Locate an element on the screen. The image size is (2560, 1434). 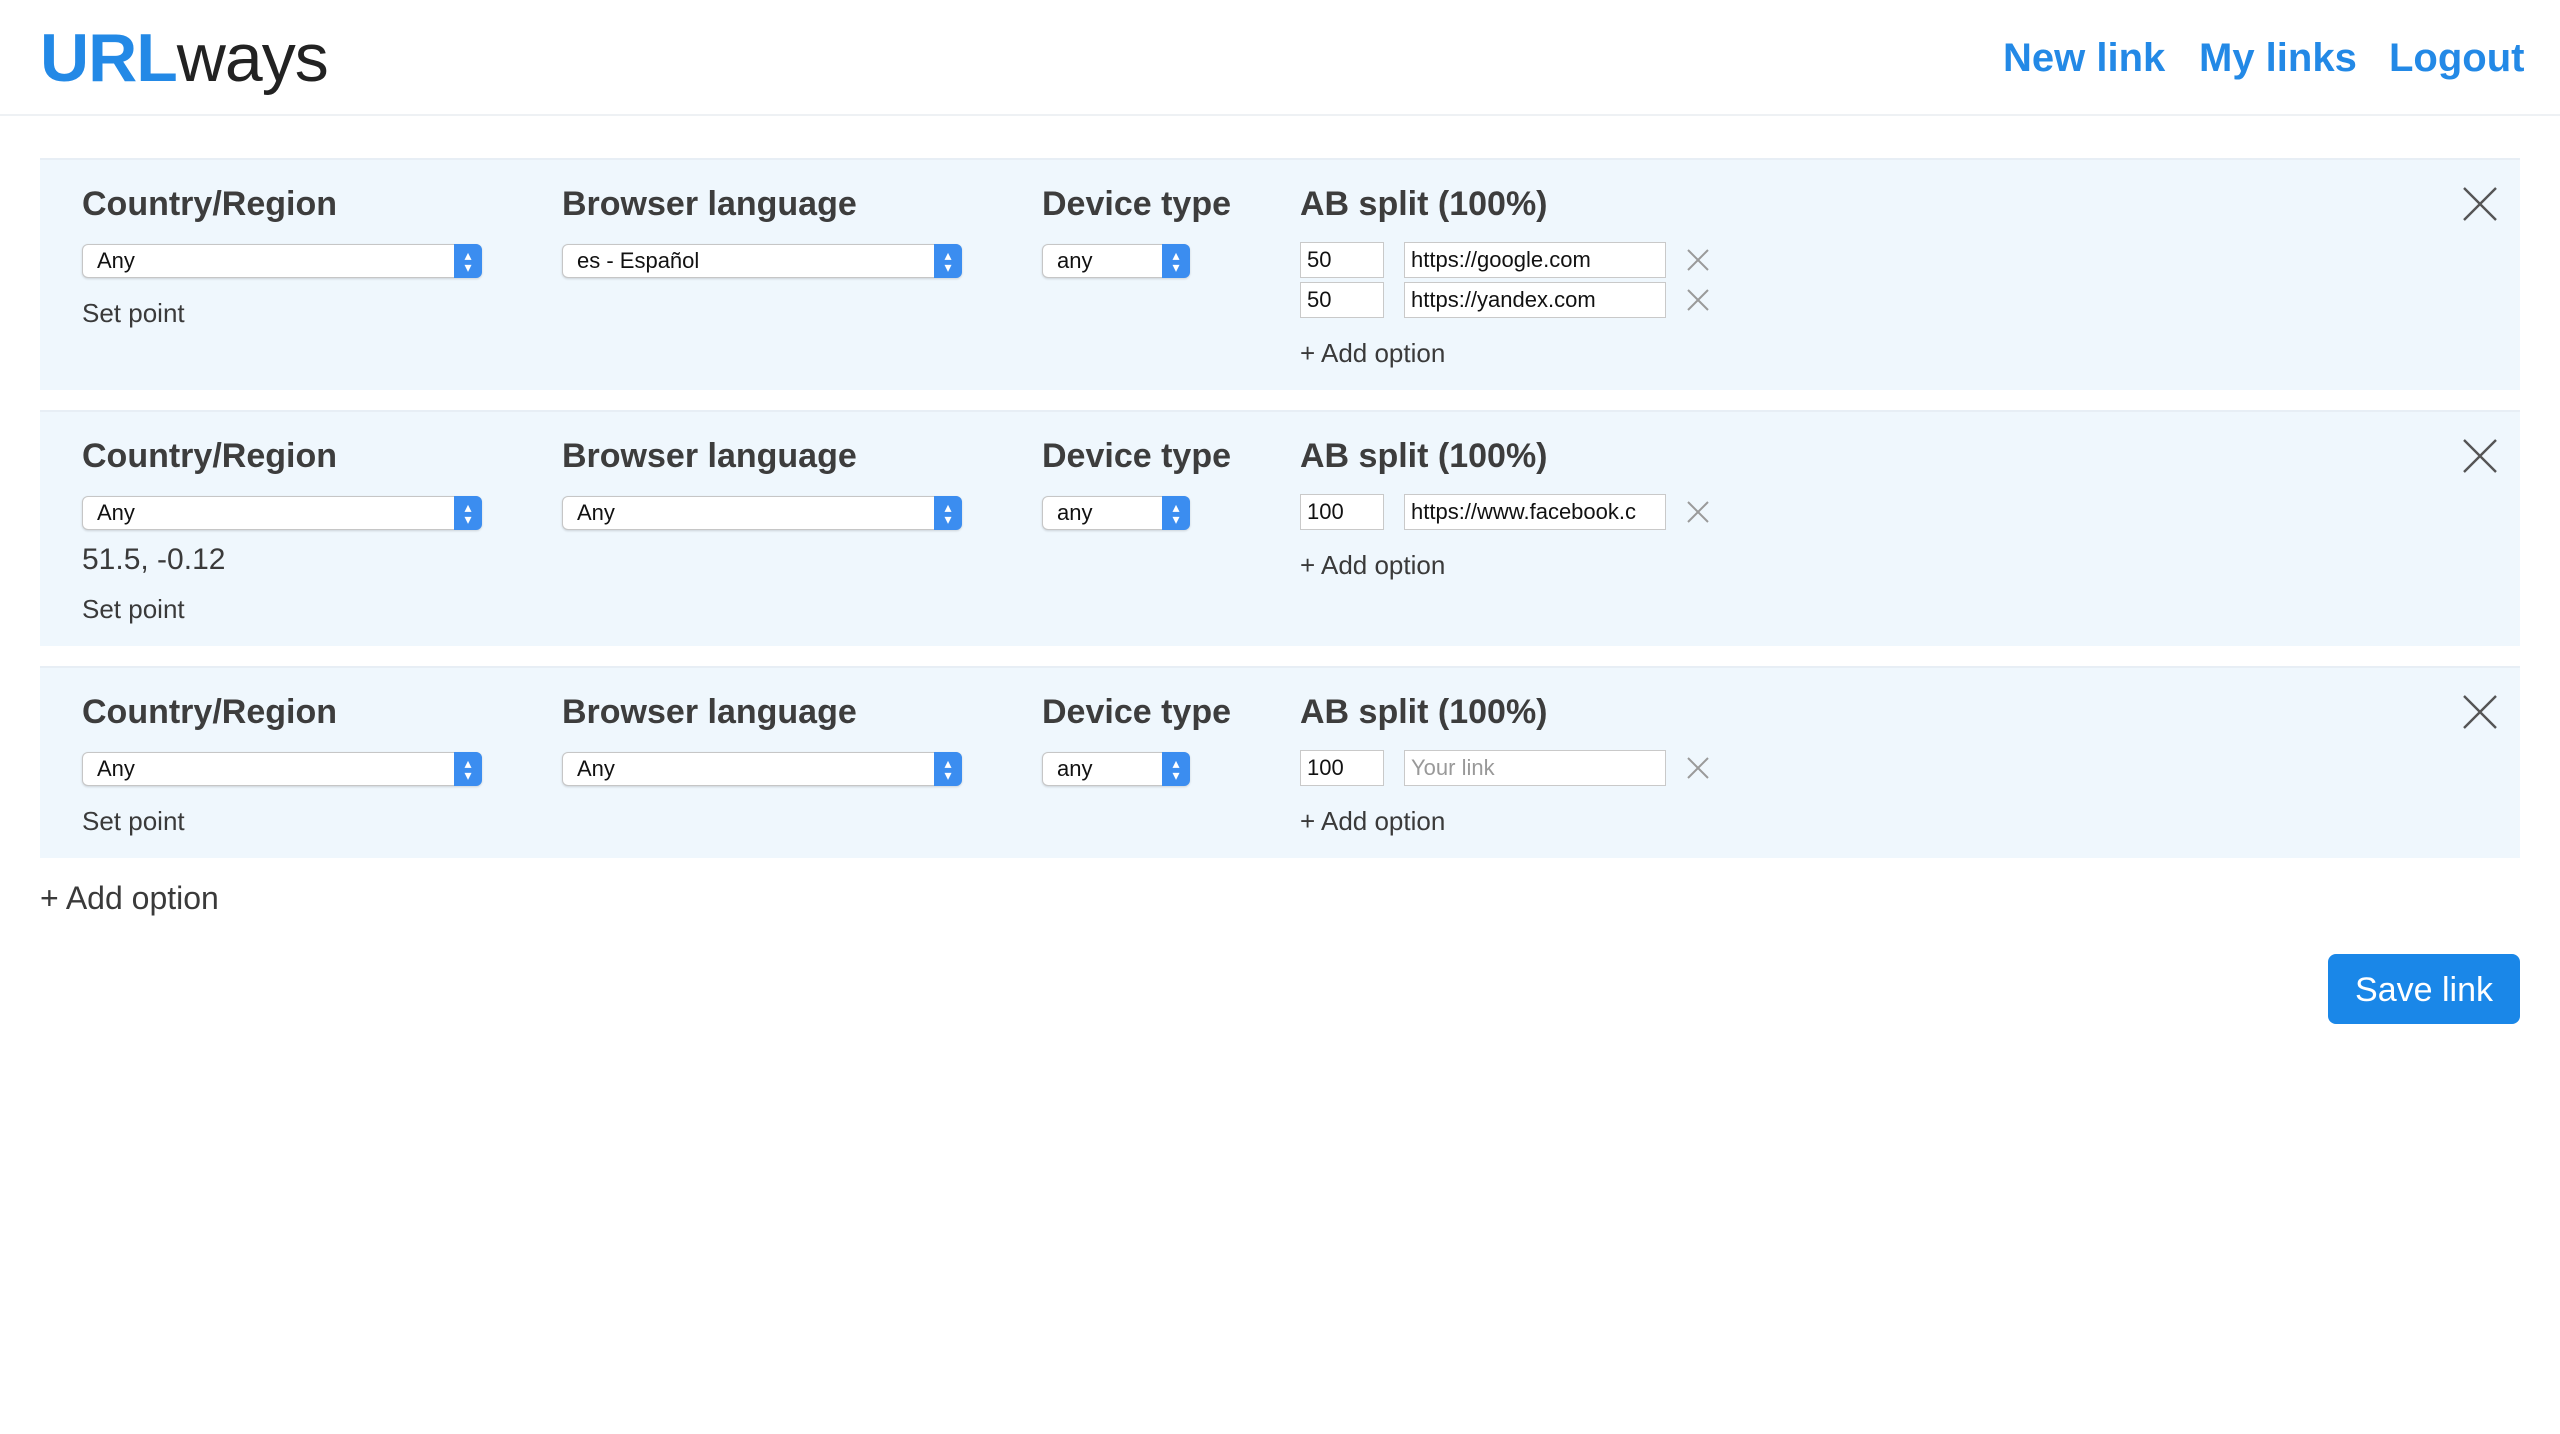
url-input: https://yandex.com is located at coordinates (1535, 300).